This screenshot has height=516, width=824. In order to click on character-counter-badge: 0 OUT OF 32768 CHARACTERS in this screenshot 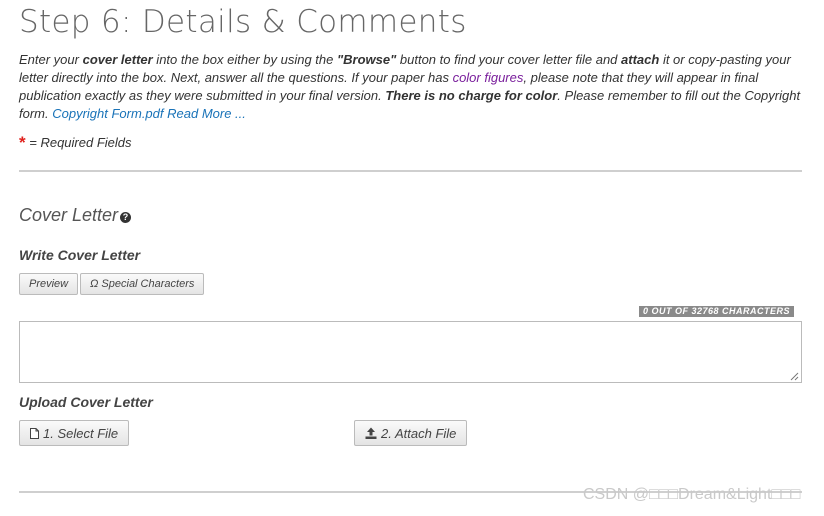, I will do `click(717, 311)`.